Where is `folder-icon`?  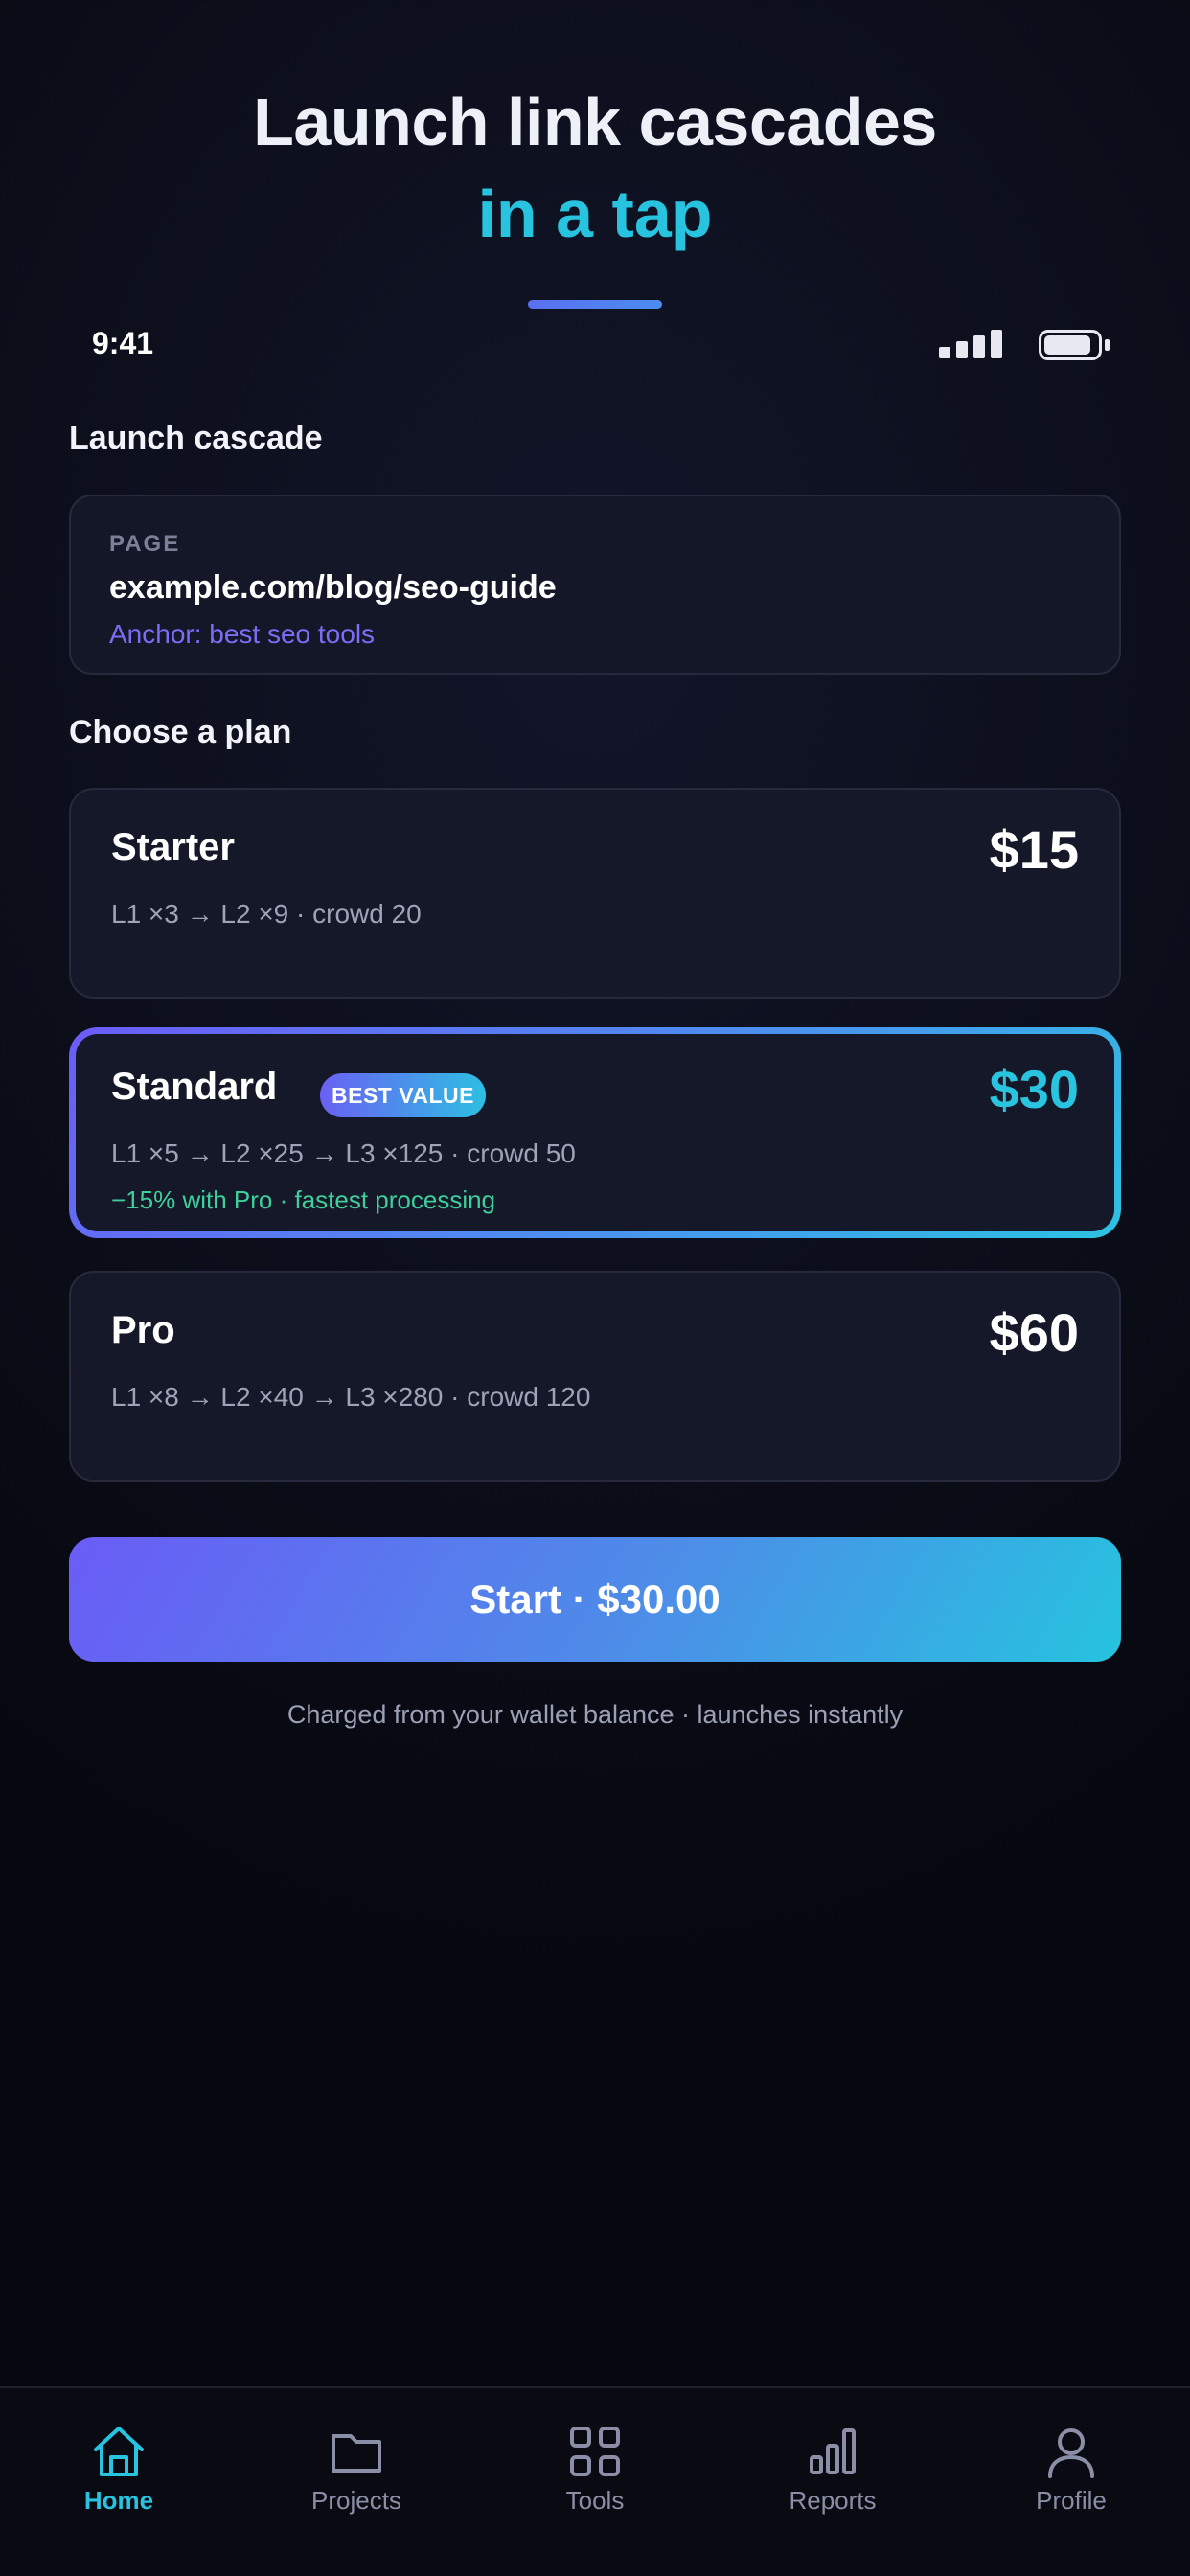
folder-icon is located at coordinates (357, 2453).